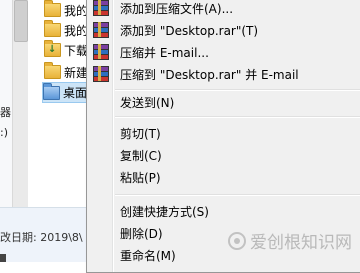  Describe the element at coordinates (237, 240) in the screenshot. I see `paw-logo-icon` at that location.